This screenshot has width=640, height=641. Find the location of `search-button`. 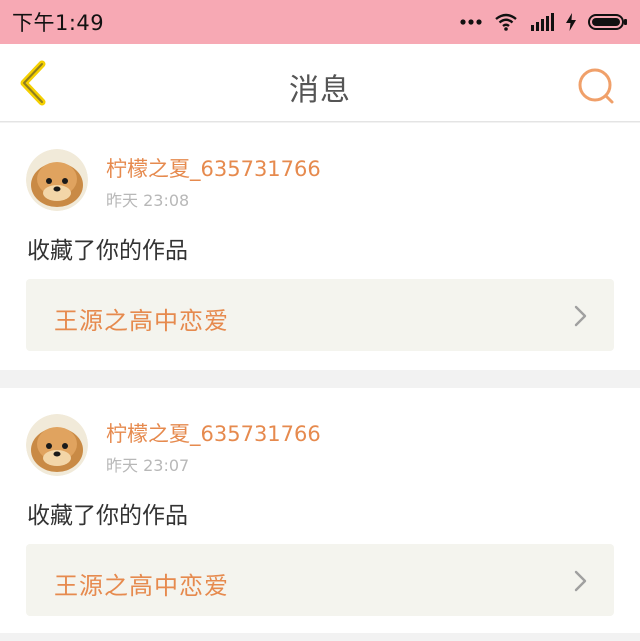

search-button is located at coordinates (596, 86).